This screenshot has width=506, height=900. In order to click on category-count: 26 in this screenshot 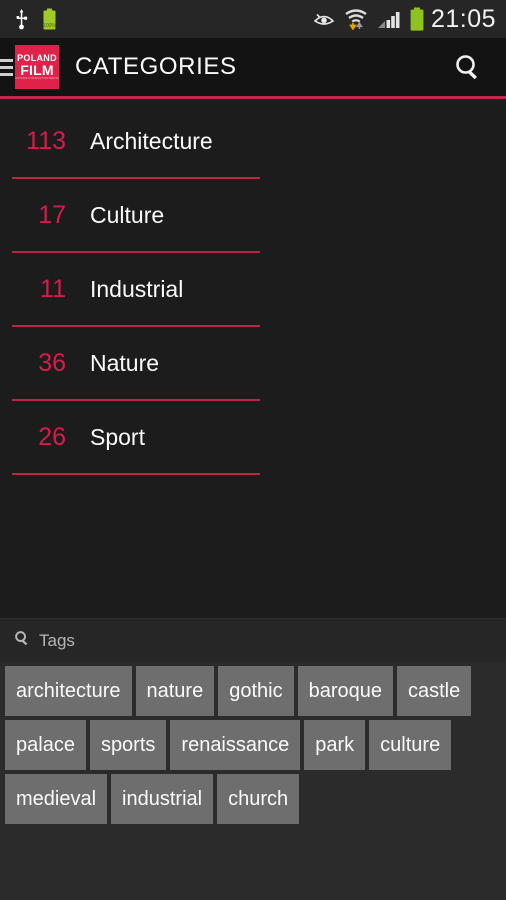, I will do `click(52, 436)`.